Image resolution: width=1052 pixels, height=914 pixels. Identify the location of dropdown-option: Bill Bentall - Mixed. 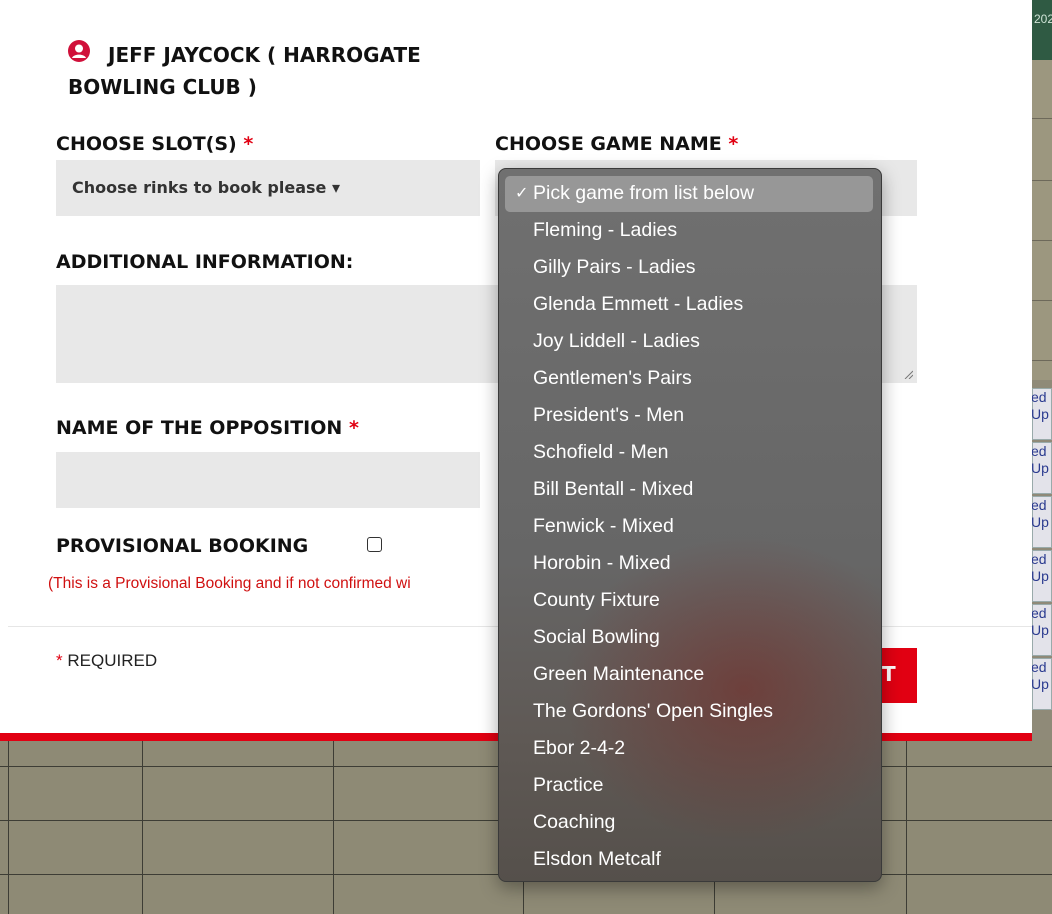
(690, 490).